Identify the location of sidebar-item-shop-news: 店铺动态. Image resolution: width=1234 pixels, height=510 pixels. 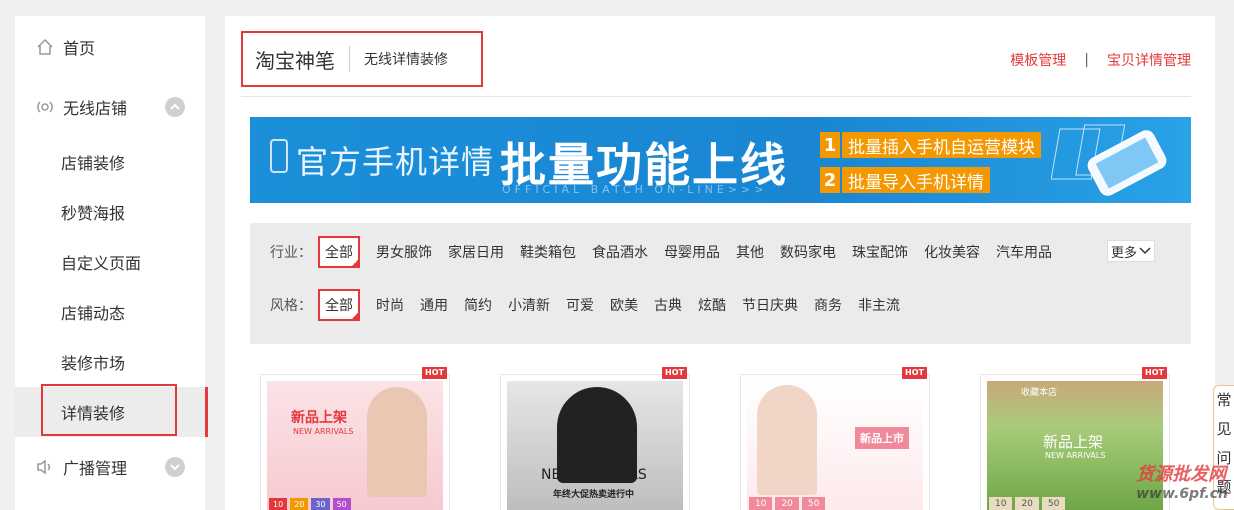
(110, 312).